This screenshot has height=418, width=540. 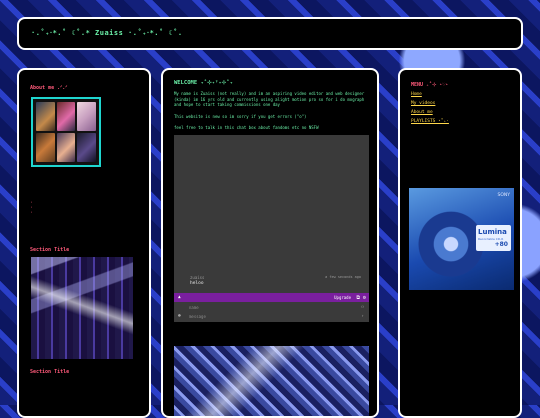 I want to click on menu-link-playlists: PLAYLISTS ⋆˚₊·, so click(x=463, y=121).